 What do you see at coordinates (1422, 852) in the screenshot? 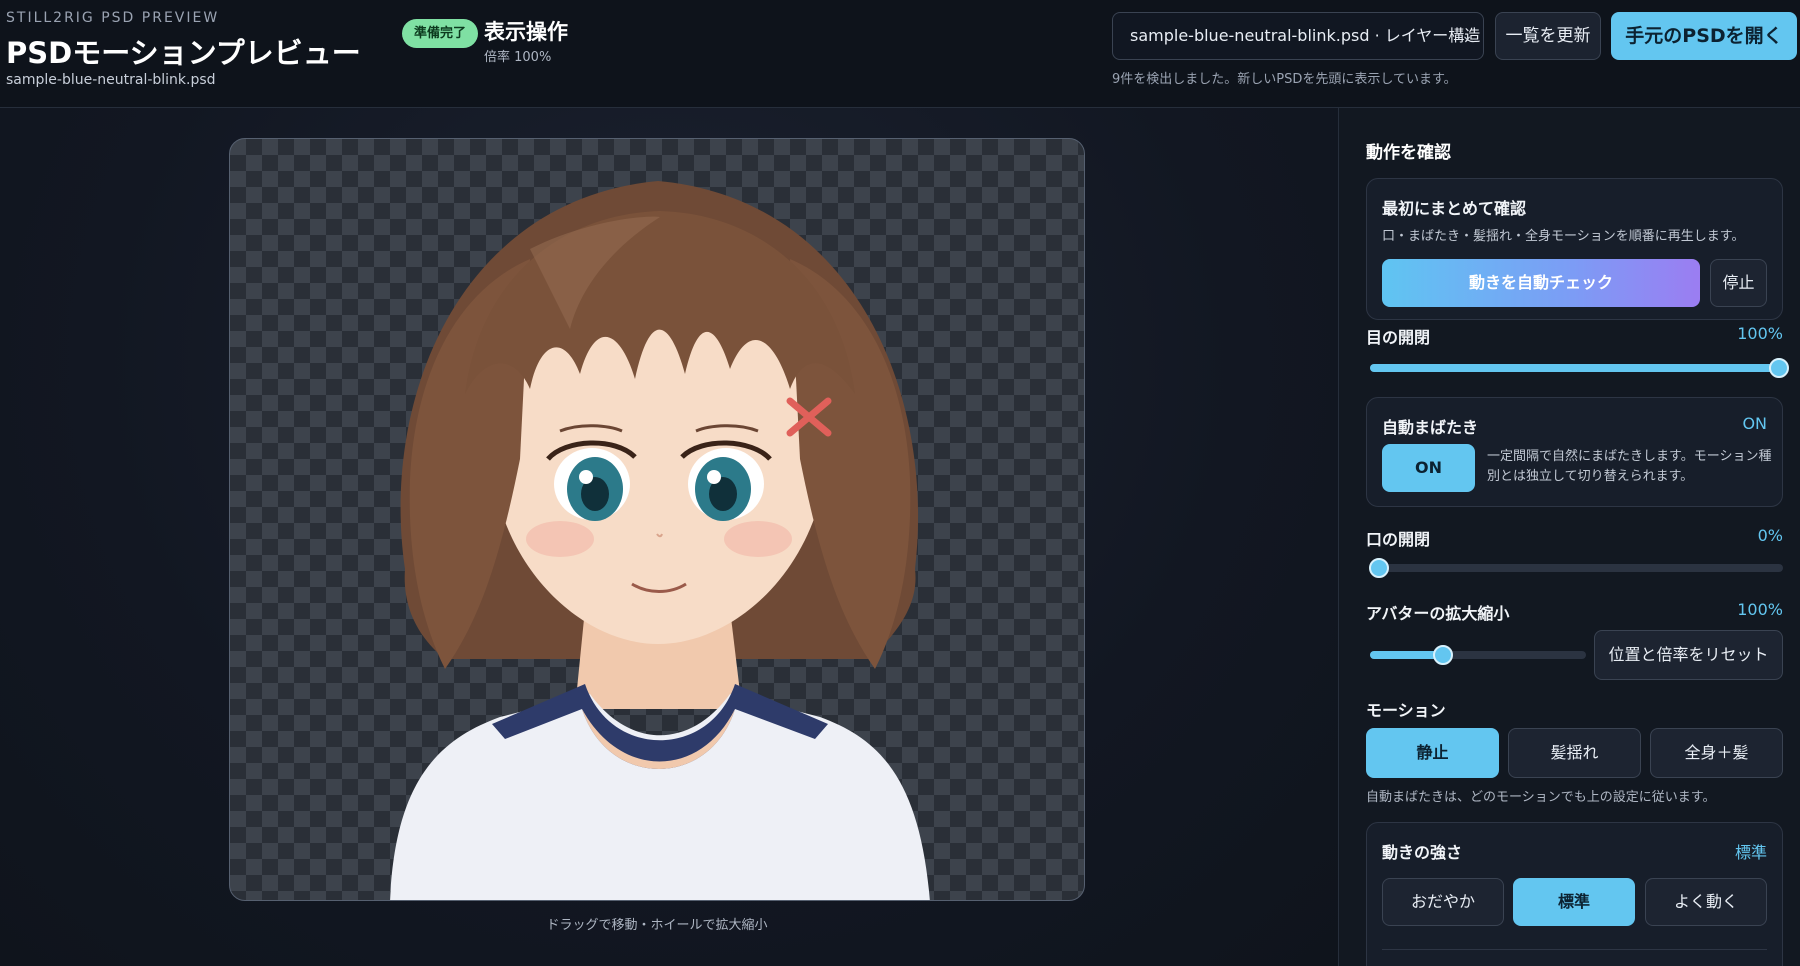
I see `motion-strength-heading: 動きの強さ` at bounding box center [1422, 852].